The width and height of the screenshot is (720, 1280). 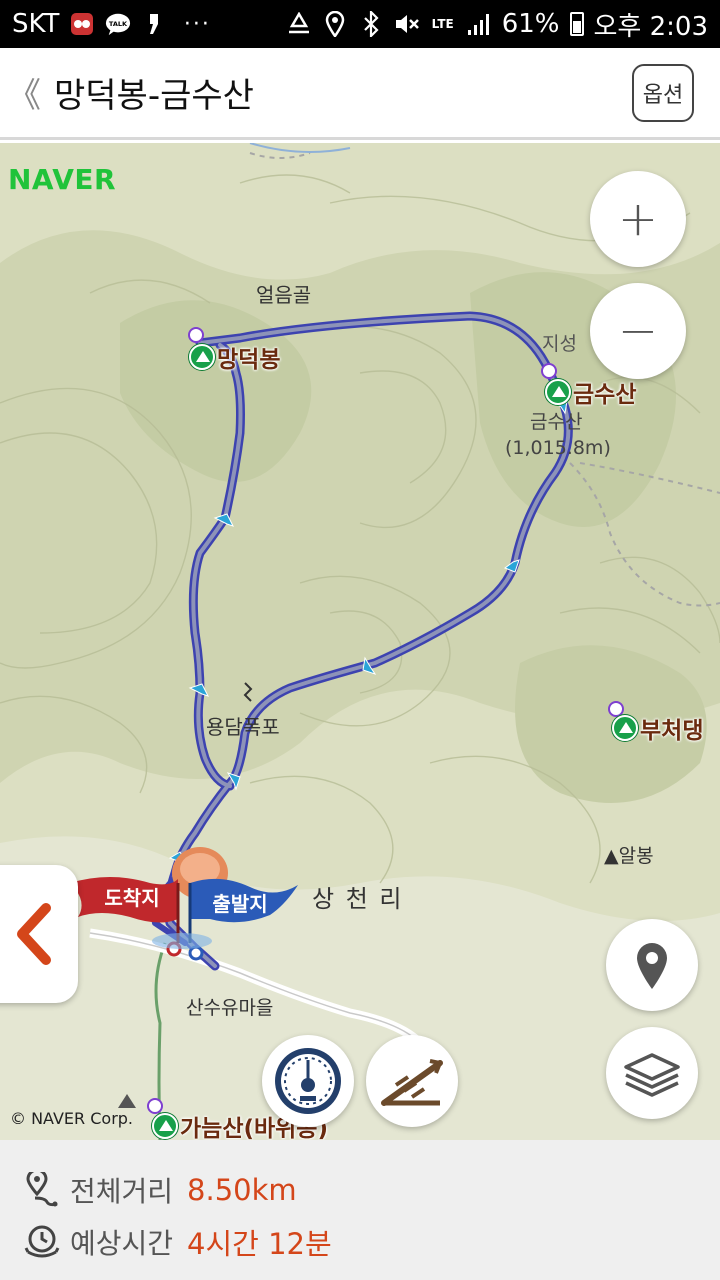 I want to click on svg-text: TALK, so click(x=118, y=24).